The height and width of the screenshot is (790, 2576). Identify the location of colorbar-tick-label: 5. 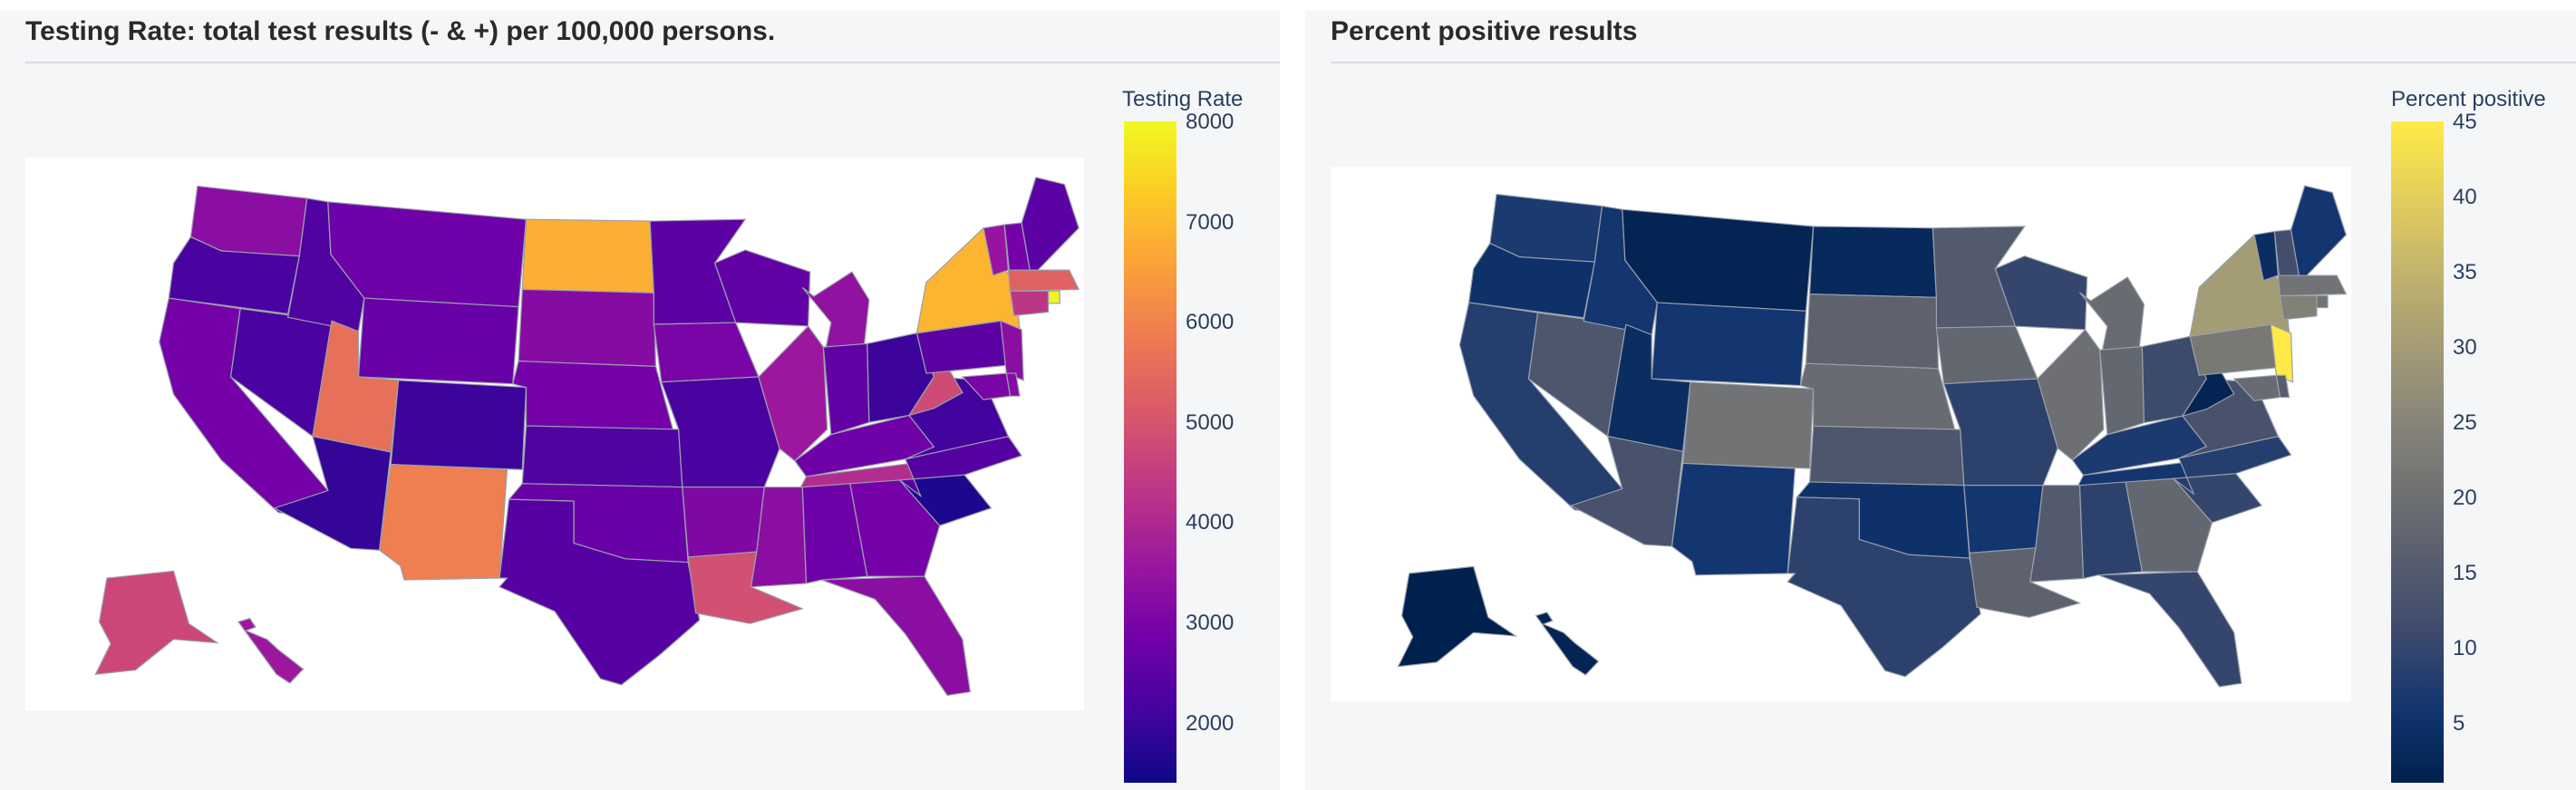
(2459, 723).